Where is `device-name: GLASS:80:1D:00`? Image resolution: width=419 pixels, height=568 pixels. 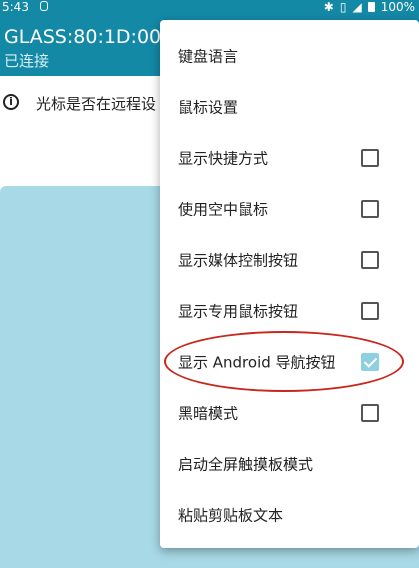
device-name: GLASS:80:1D:00 is located at coordinates (83, 37).